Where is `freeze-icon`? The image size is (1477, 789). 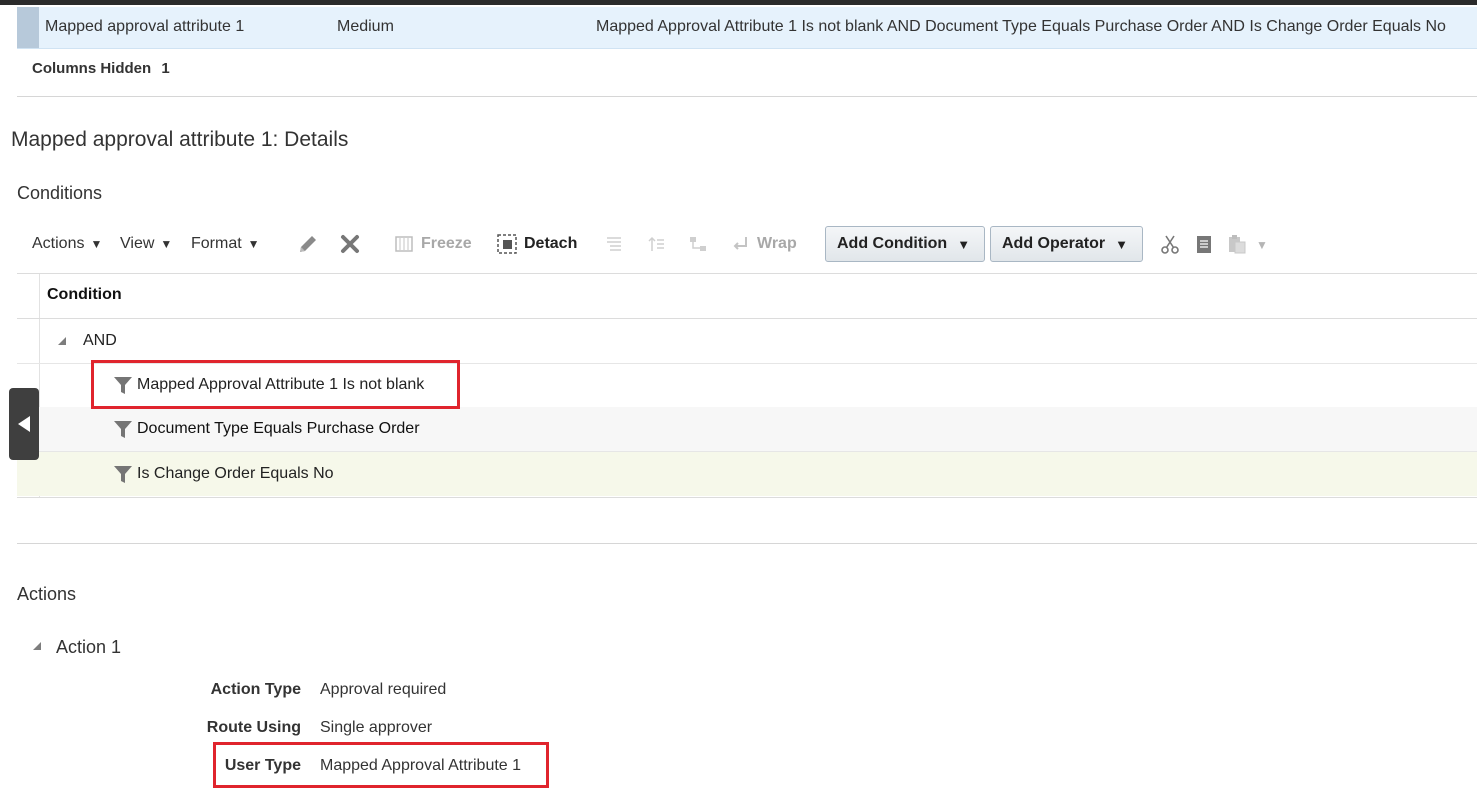 freeze-icon is located at coordinates (404, 244).